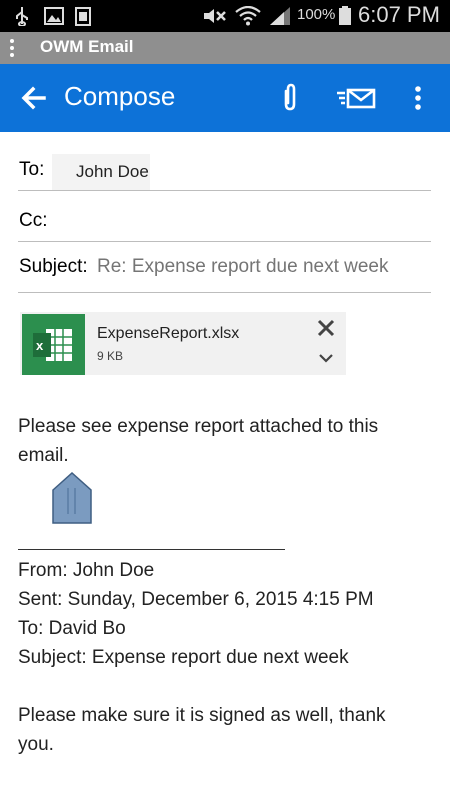  I want to click on overflow-menu-icon, so click(418, 98).